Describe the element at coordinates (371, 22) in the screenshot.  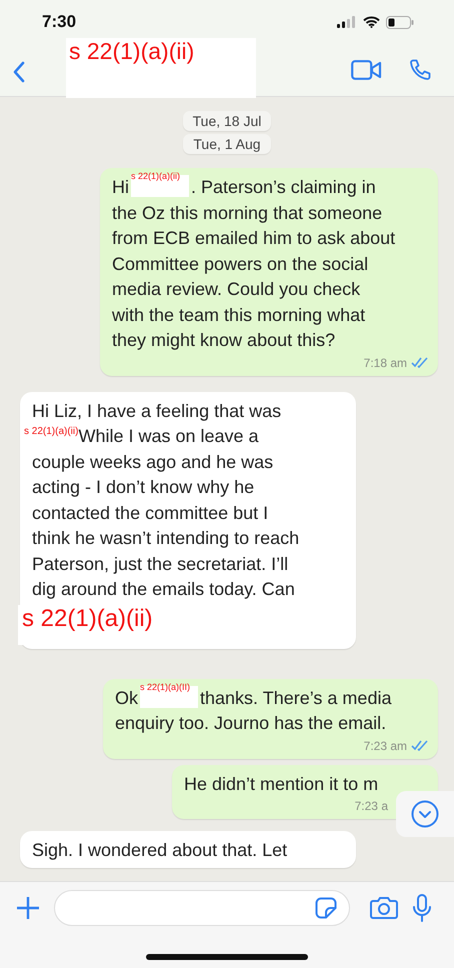
I see `wifi-icon` at that location.